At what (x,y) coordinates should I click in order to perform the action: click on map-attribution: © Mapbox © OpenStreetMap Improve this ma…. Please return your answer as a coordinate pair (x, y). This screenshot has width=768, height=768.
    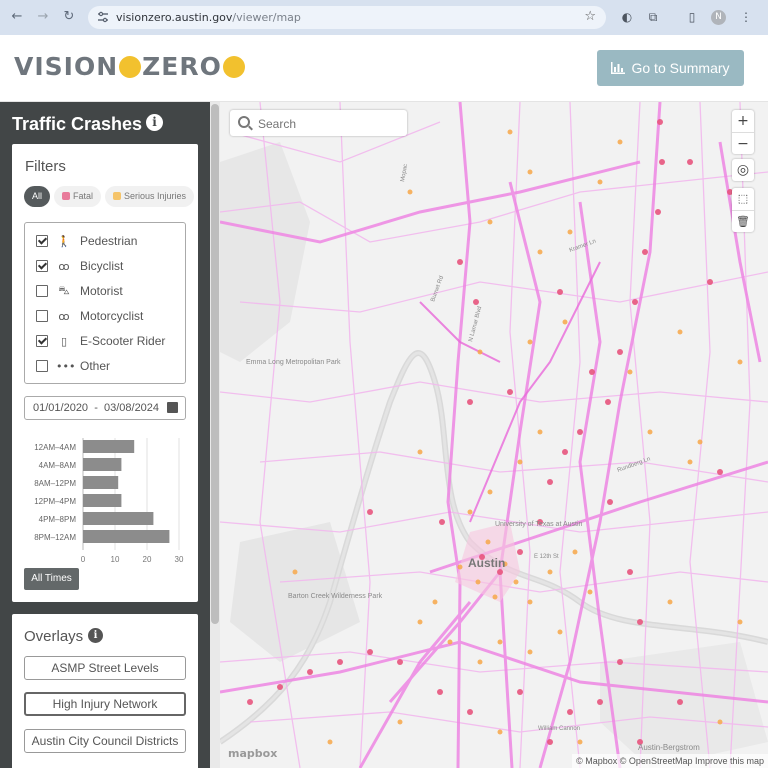
    Looking at the image, I should click on (670, 761).